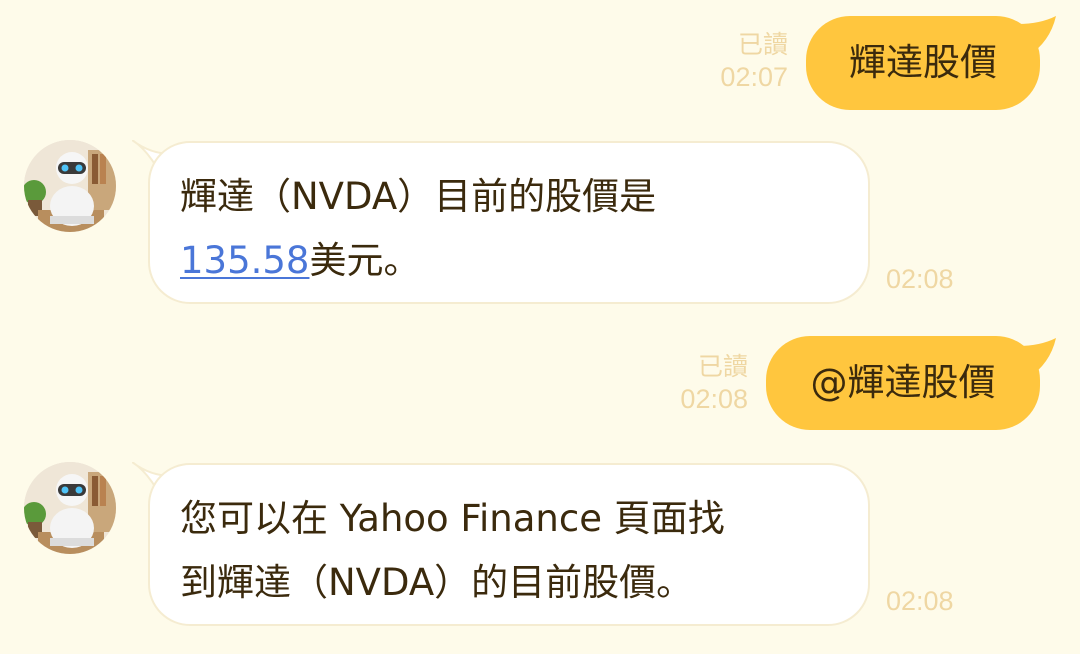 The image size is (1080, 654). I want to click on price-link: 135.58, so click(244, 260).